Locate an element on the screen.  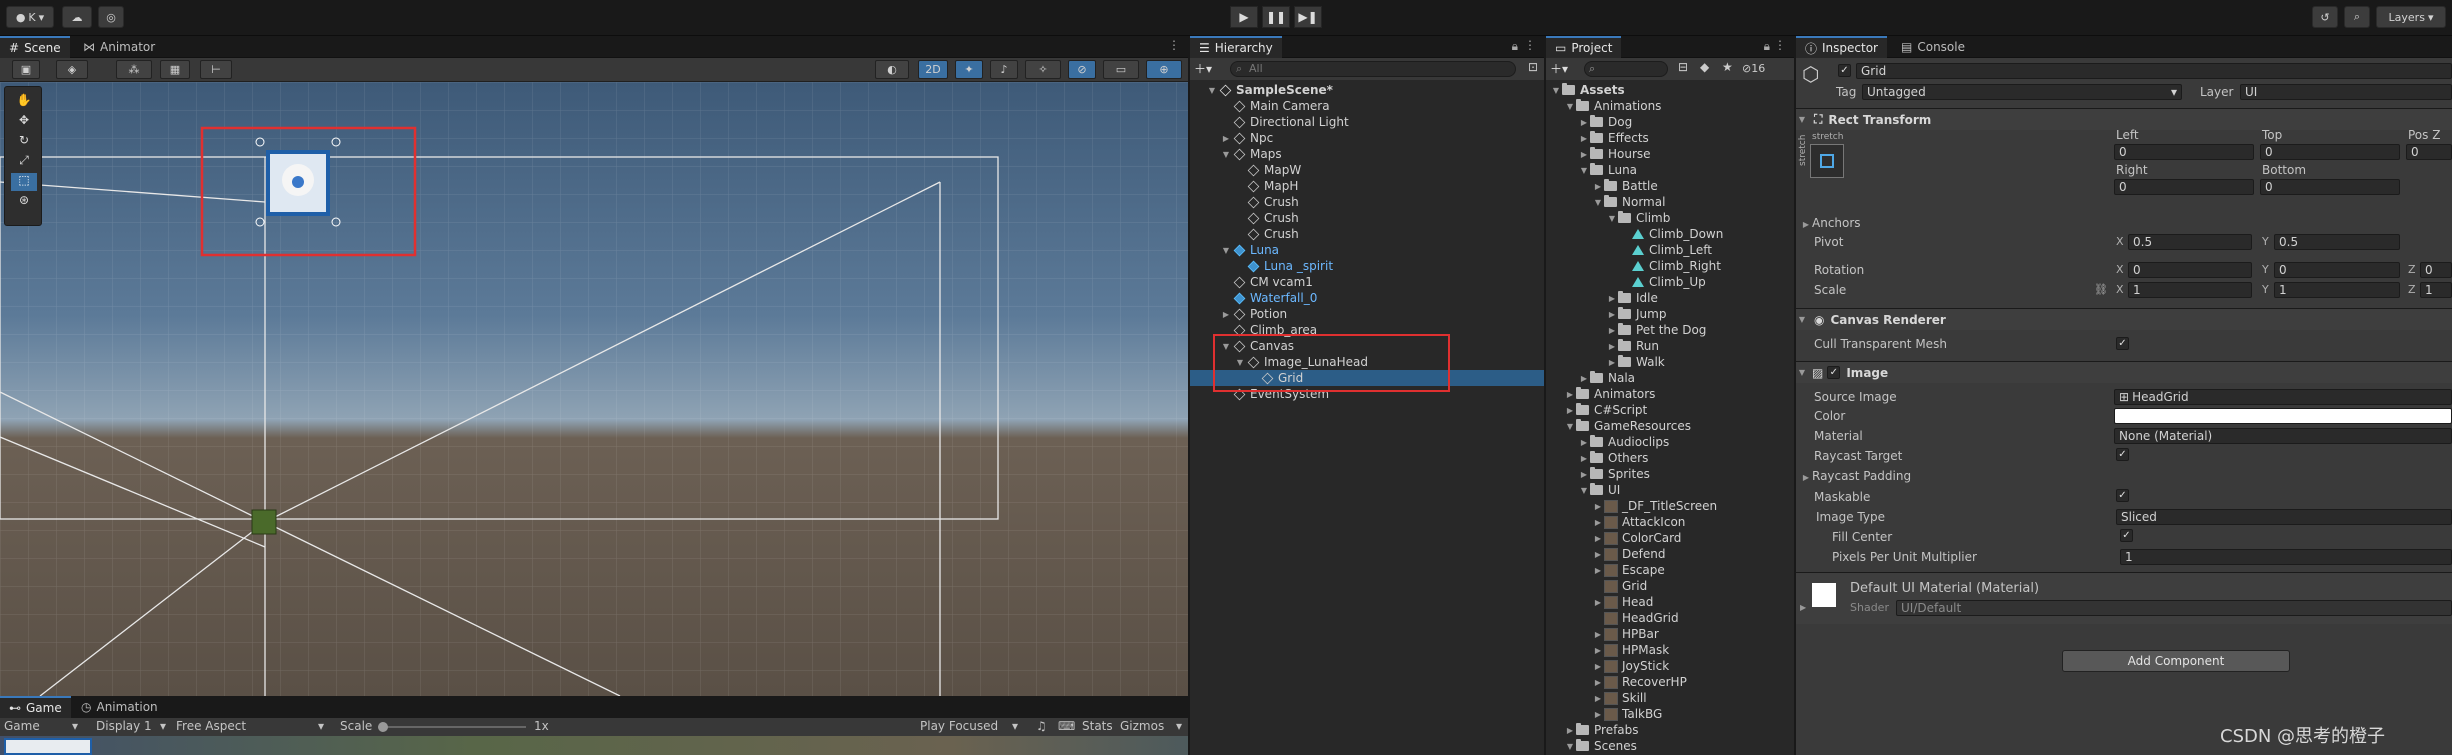
hierarchy-row: ▼ Maps is located at coordinates (1367, 154).